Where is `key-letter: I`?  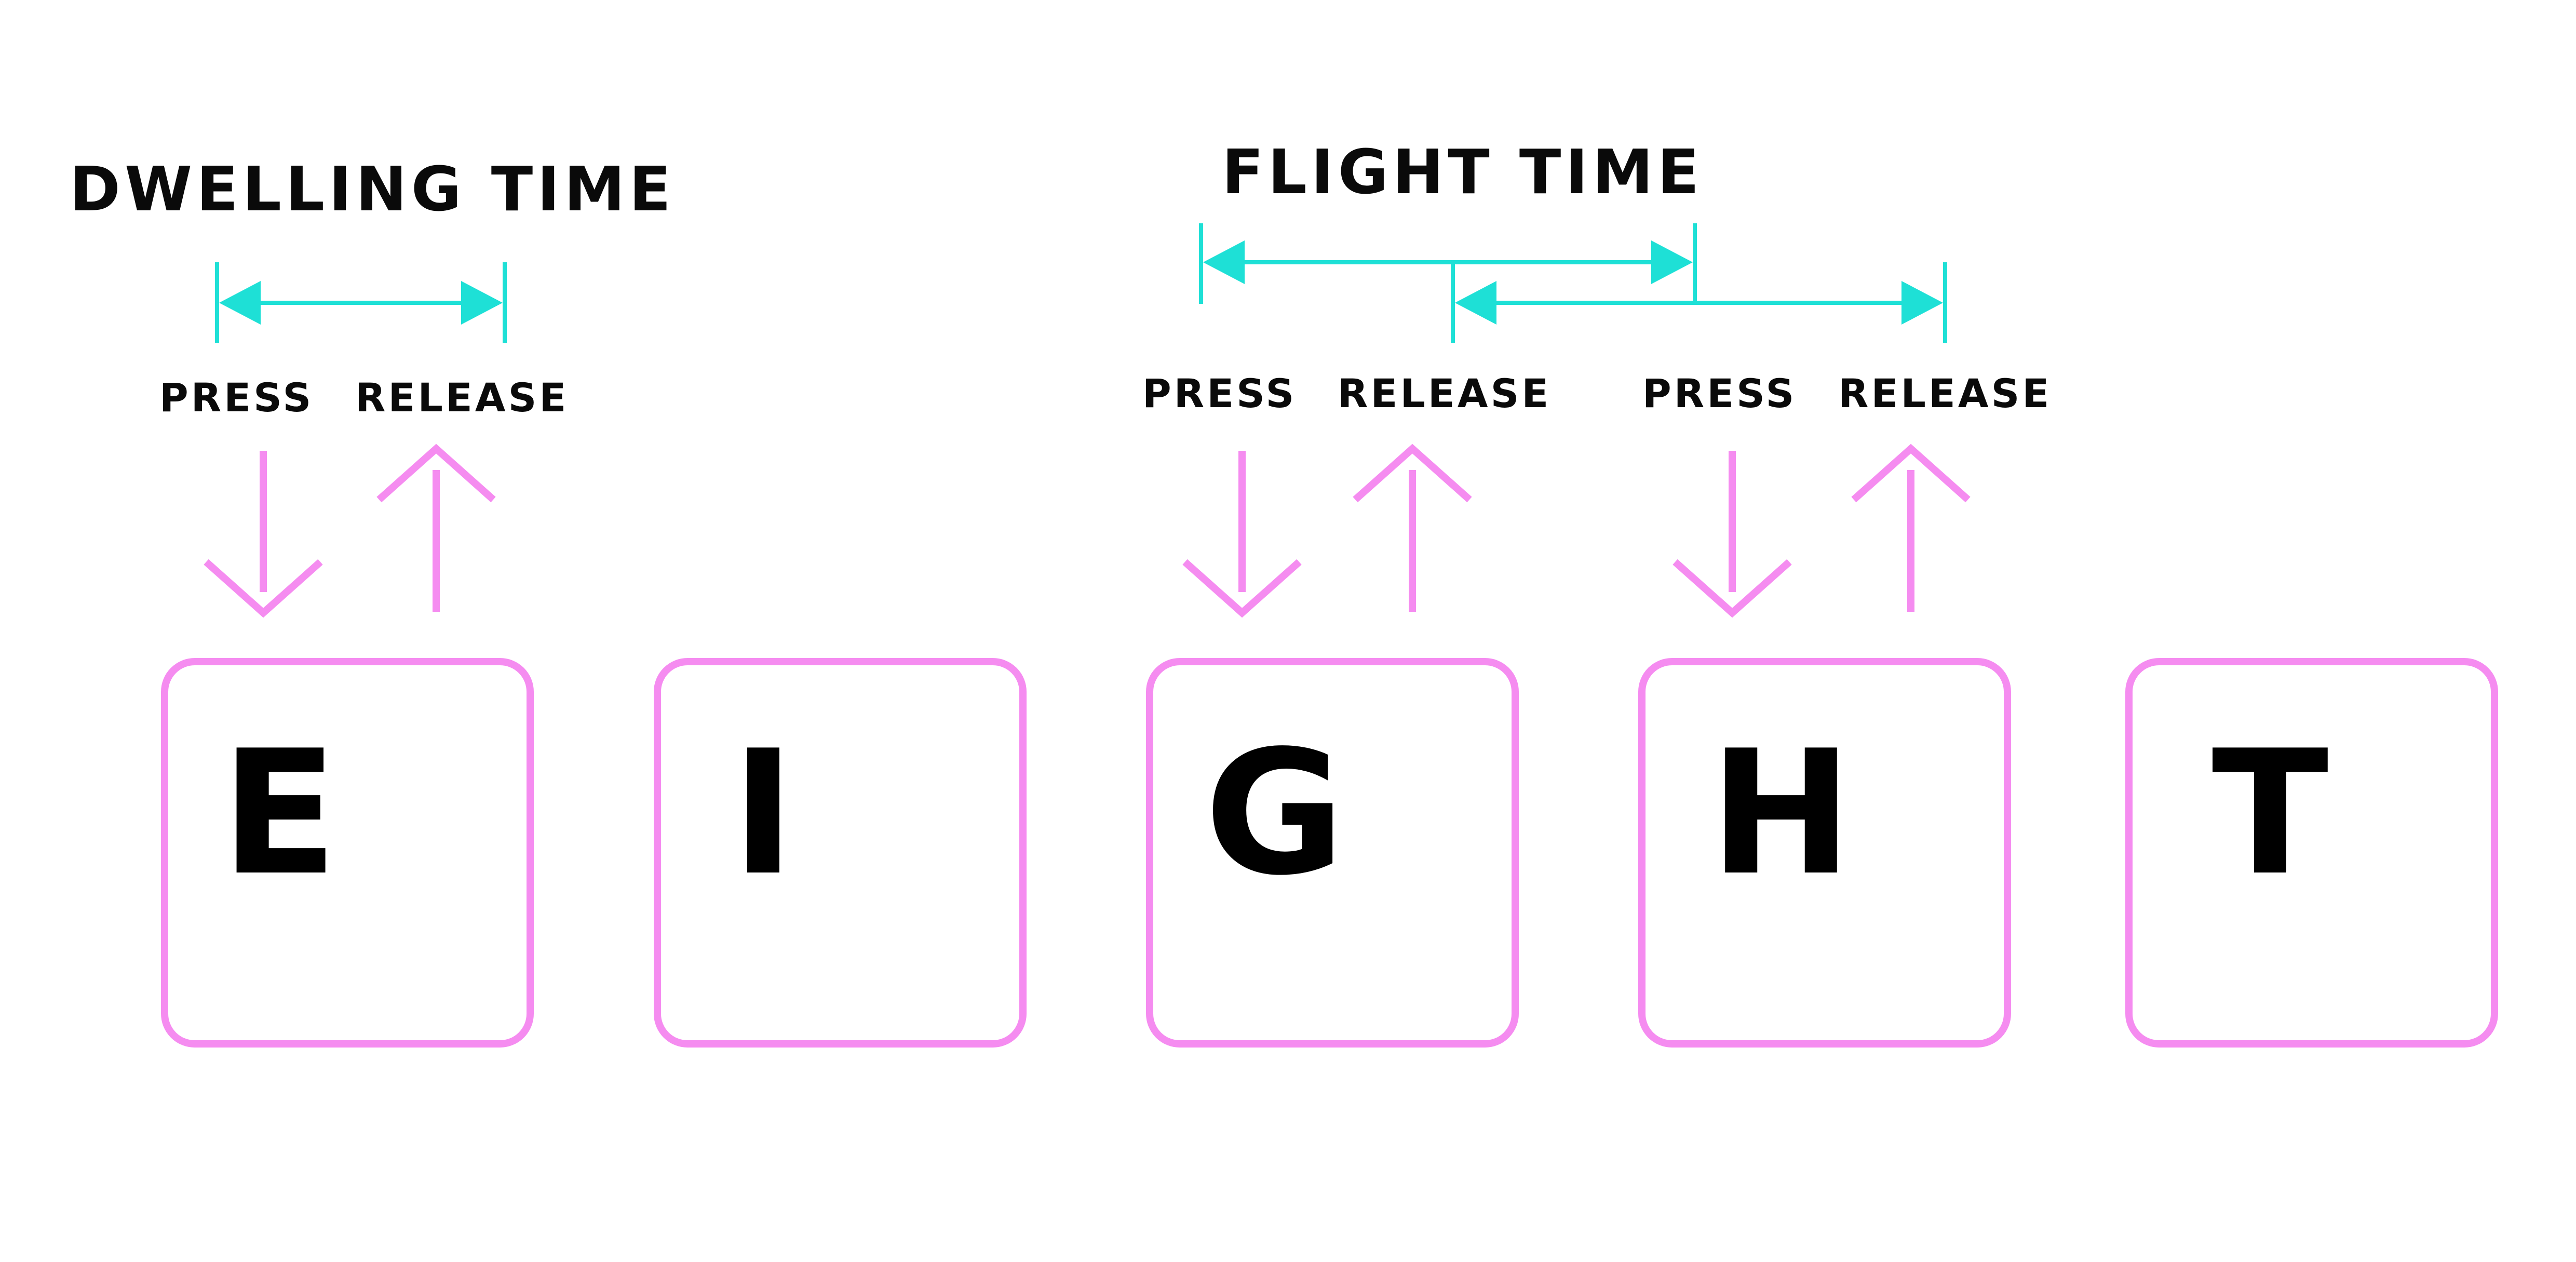 key-letter: I is located at coordinates (763, 813).